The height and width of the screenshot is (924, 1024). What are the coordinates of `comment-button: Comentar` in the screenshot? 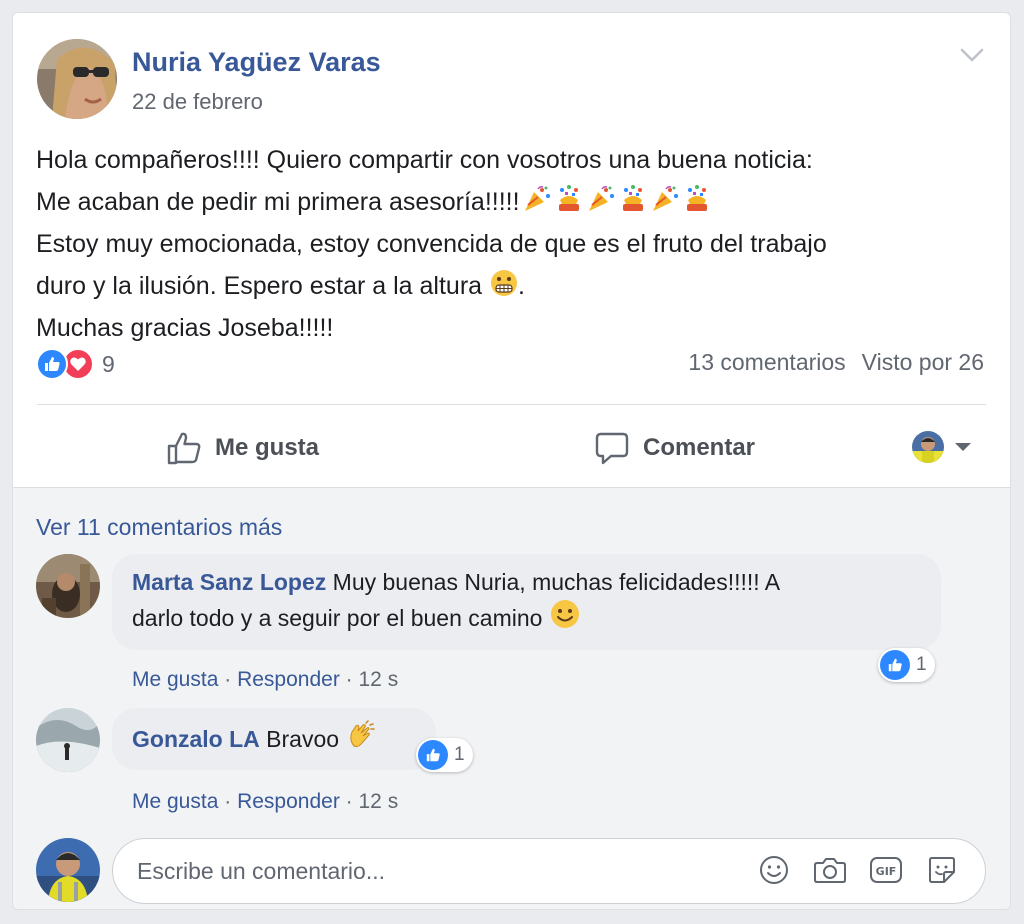 It's located at (674, 448).